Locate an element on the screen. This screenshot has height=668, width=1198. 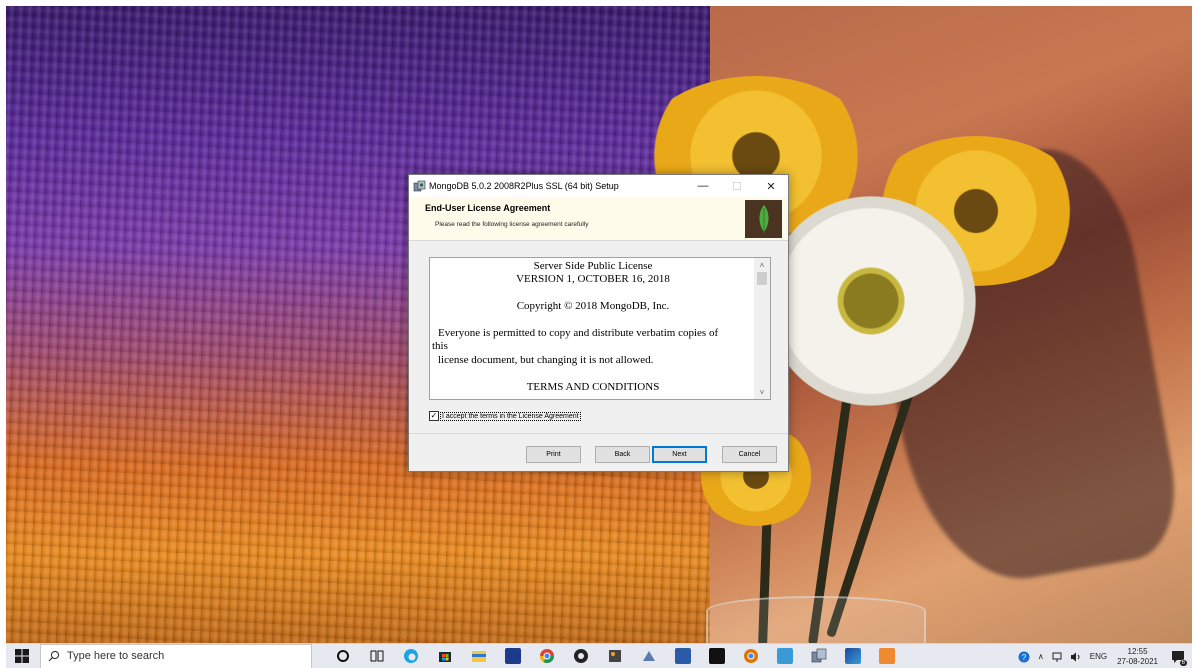
accept-terms-checkbox: ✓ is located at coordinates (434, 416).